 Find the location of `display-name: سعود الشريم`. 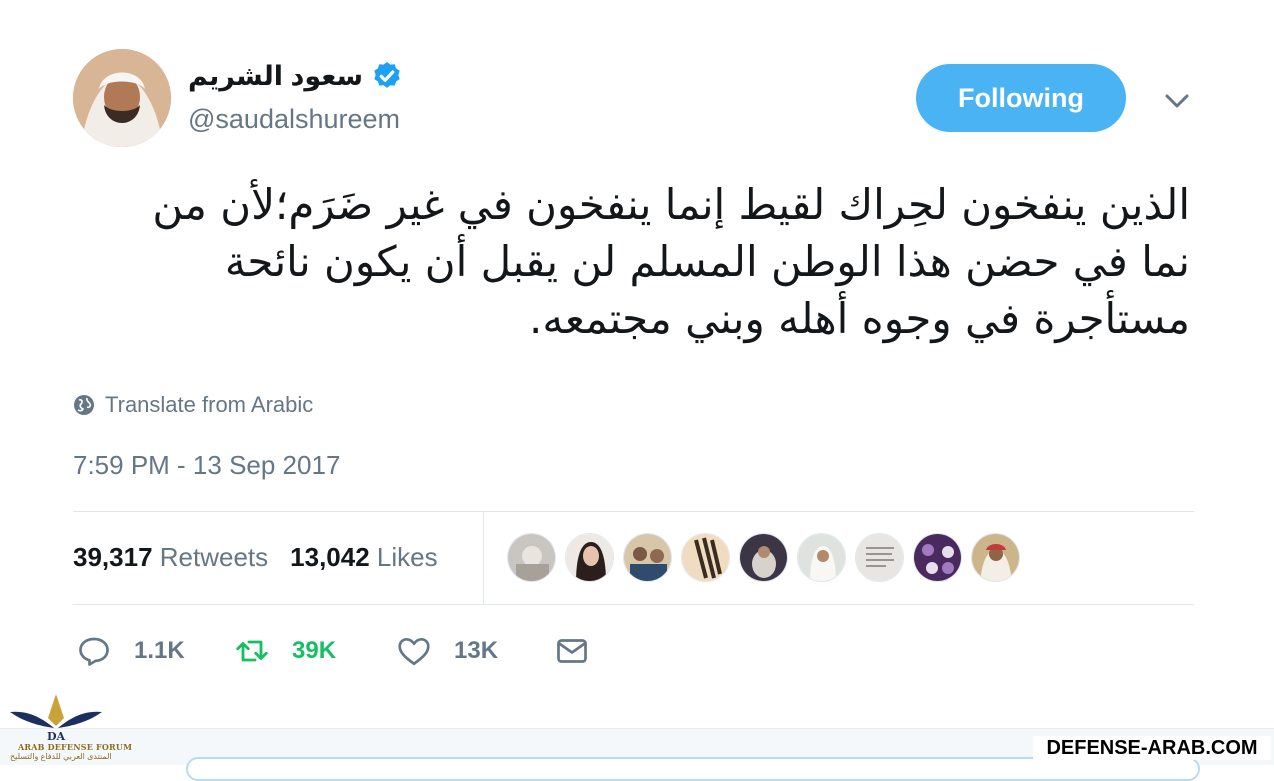

display-name: سعود الشريم is located at coordinates (275, 76).